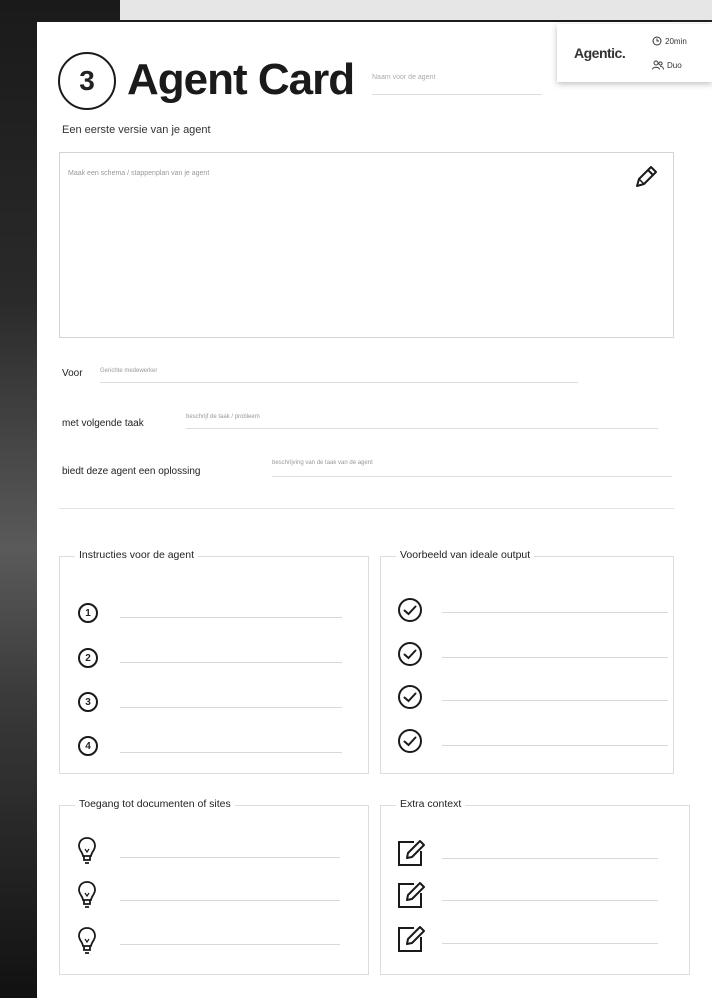 This screenshot has width=712, height=998. Describe the element at coordinates (136, 130) in the screenshot. I see `card-subtitle: Een eerste versie van je agent` at that location.